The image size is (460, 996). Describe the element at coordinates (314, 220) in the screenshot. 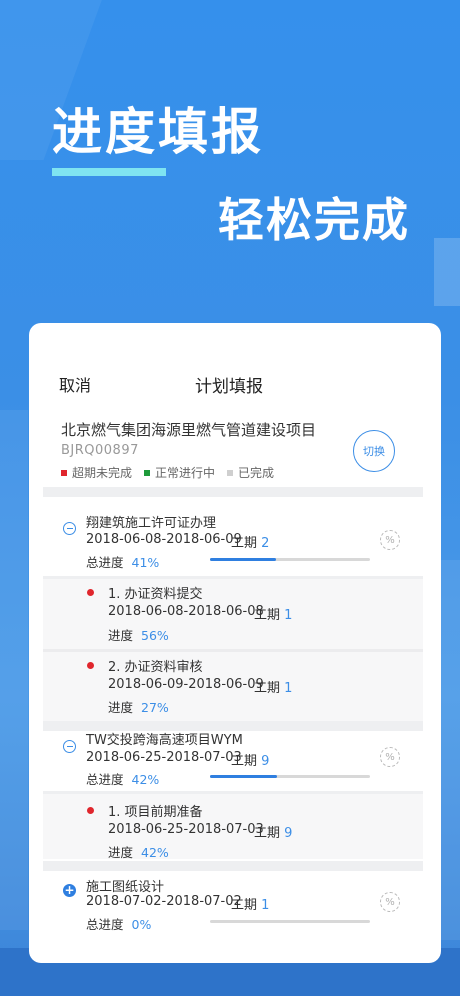

I see `promo-subheadline: 轻松完成` at that location.